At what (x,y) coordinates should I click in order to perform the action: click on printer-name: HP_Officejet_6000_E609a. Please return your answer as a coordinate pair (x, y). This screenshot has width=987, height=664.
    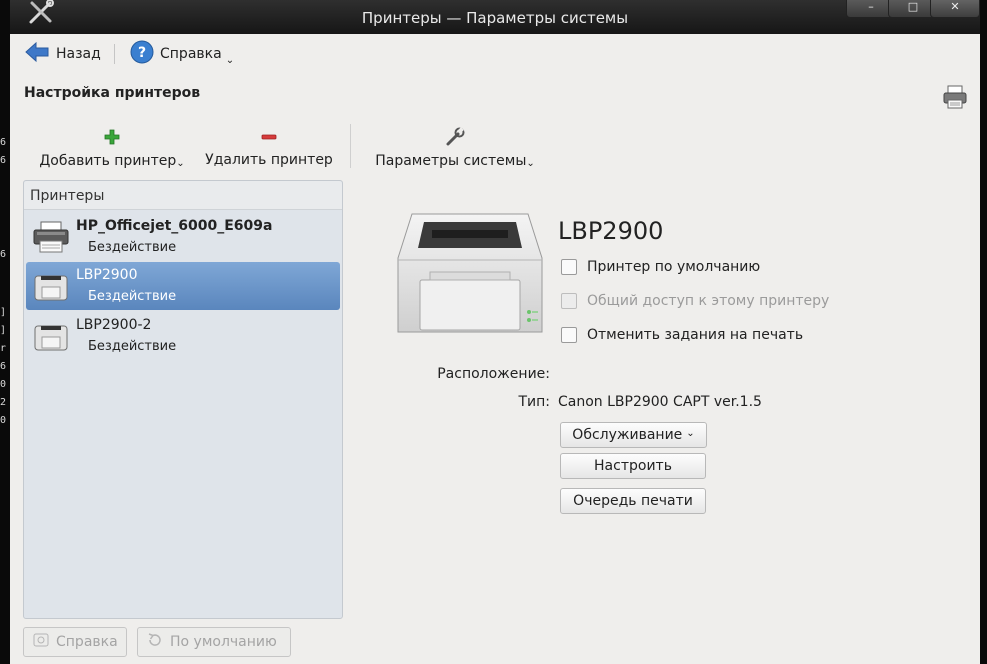
    Looking at the image, I should click on (174, 226).